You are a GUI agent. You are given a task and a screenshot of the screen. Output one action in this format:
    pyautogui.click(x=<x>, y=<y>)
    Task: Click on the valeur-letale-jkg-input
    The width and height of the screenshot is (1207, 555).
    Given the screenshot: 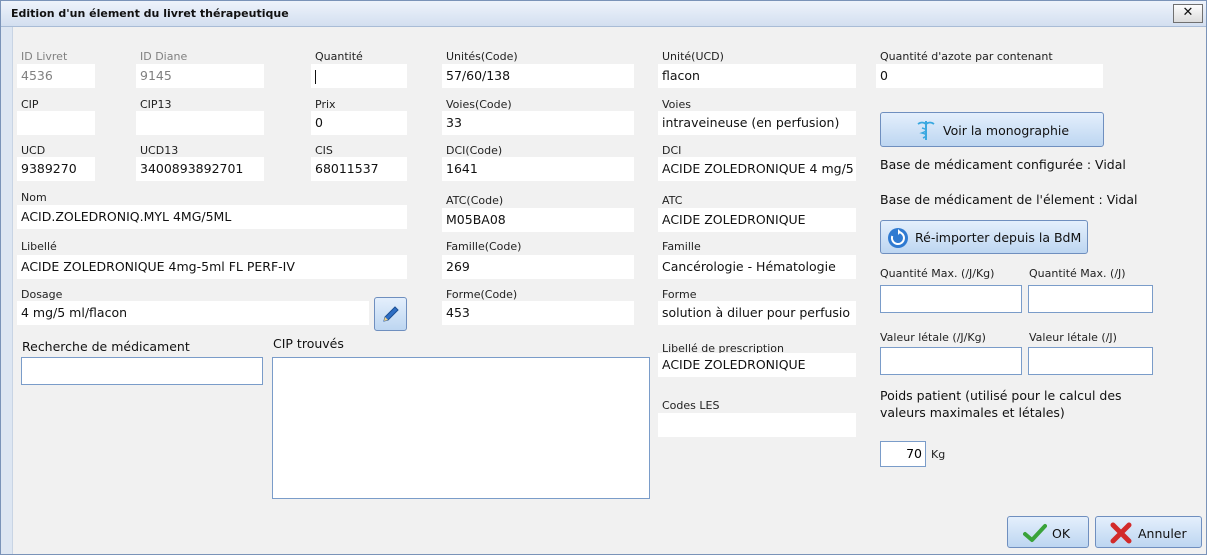 What is the action you would take?
    pyautogui.click(x=951, y=361)
    